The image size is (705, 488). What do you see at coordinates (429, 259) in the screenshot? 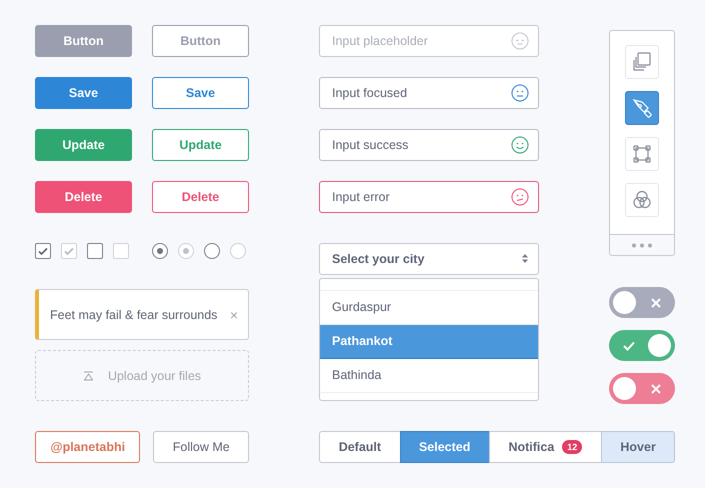
I see `city-select: Select your city` at bounding box center [429, 259].